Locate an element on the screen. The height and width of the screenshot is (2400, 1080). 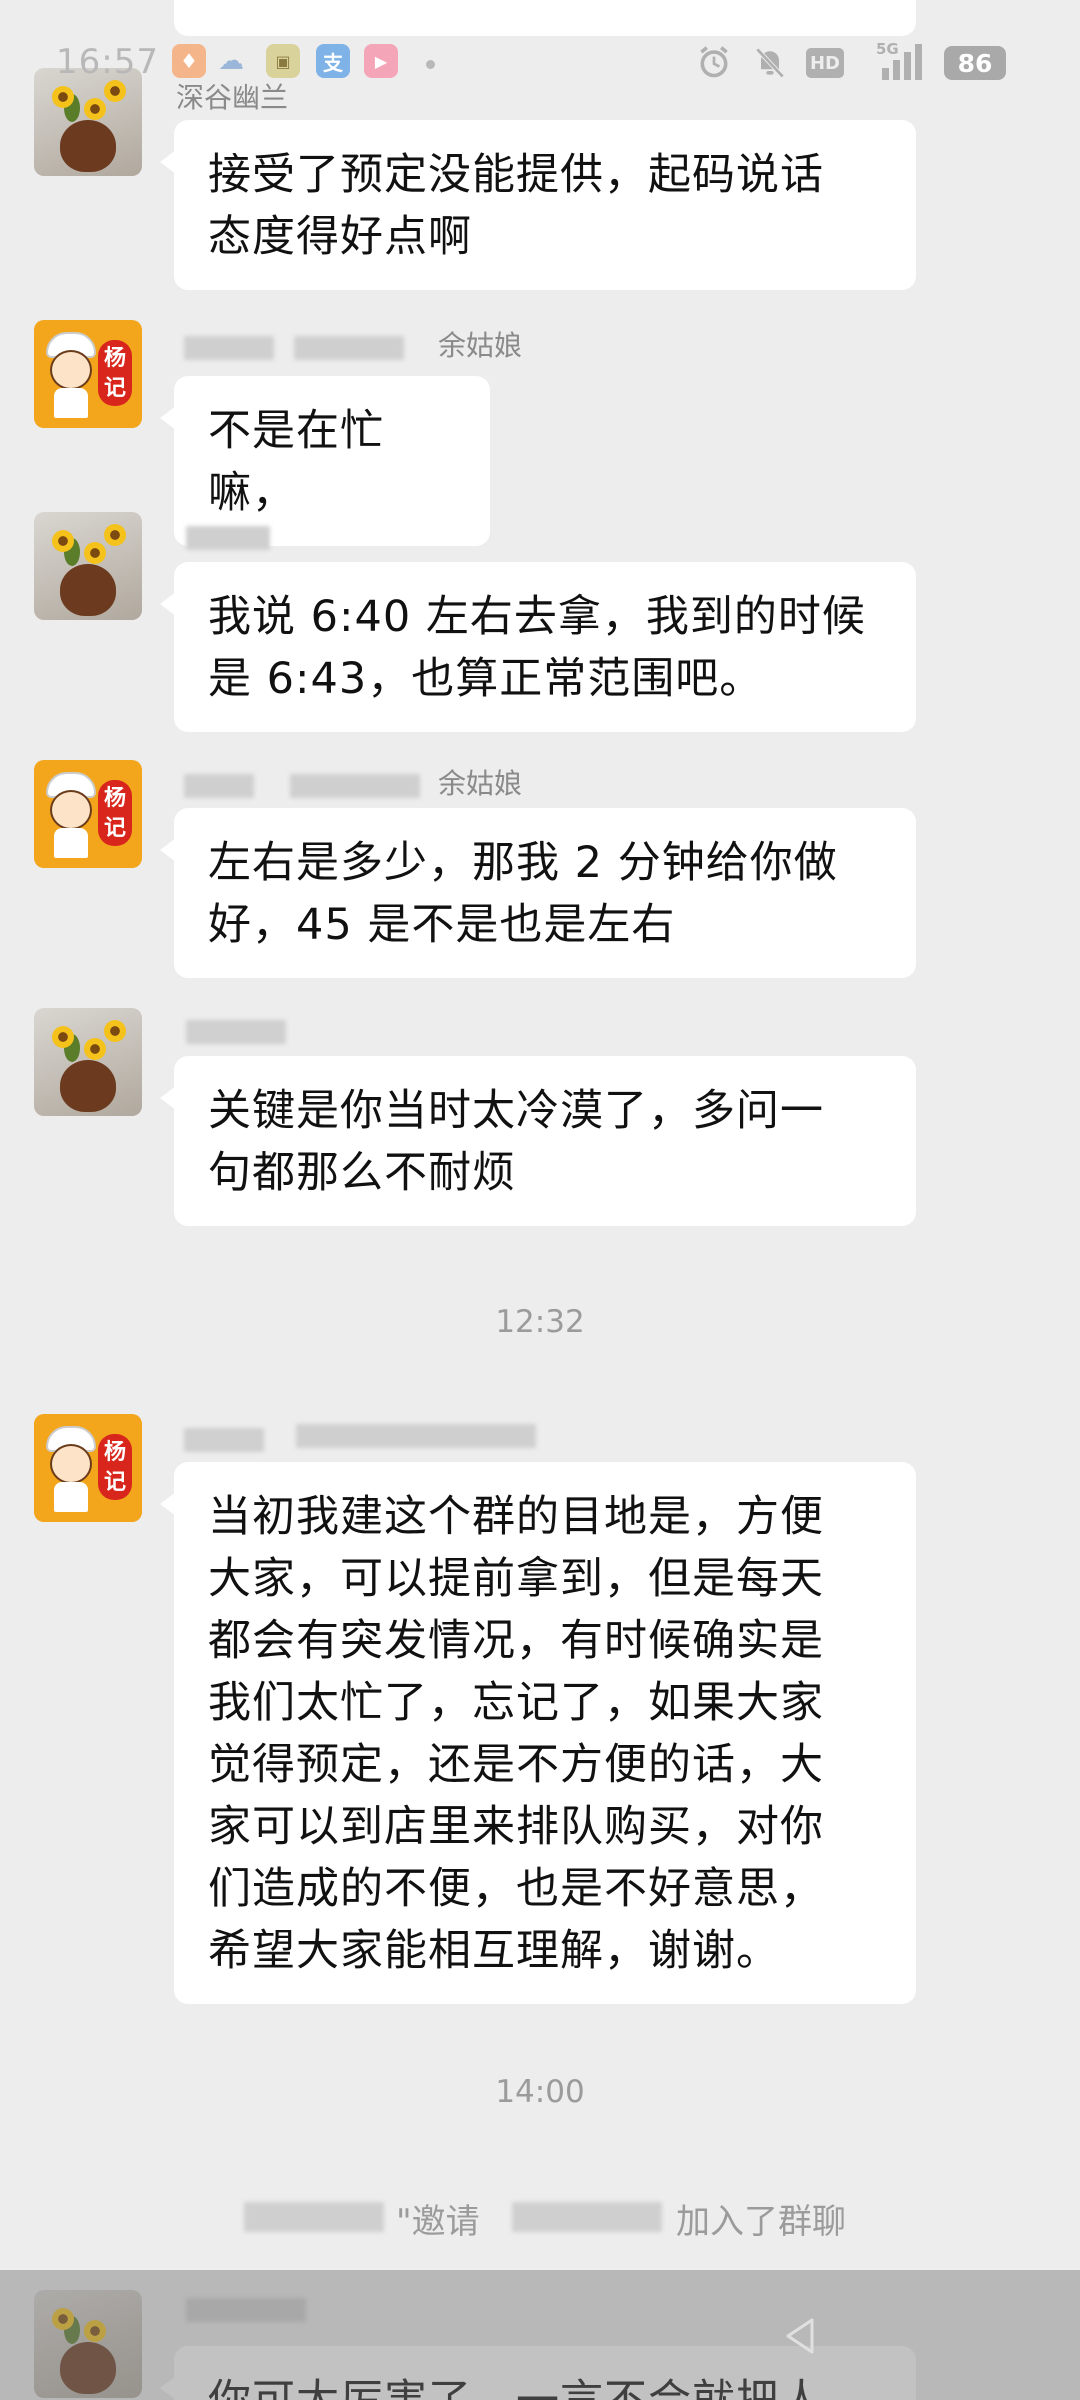
alipay-icon: 支 is located at coordinates (333, 61).